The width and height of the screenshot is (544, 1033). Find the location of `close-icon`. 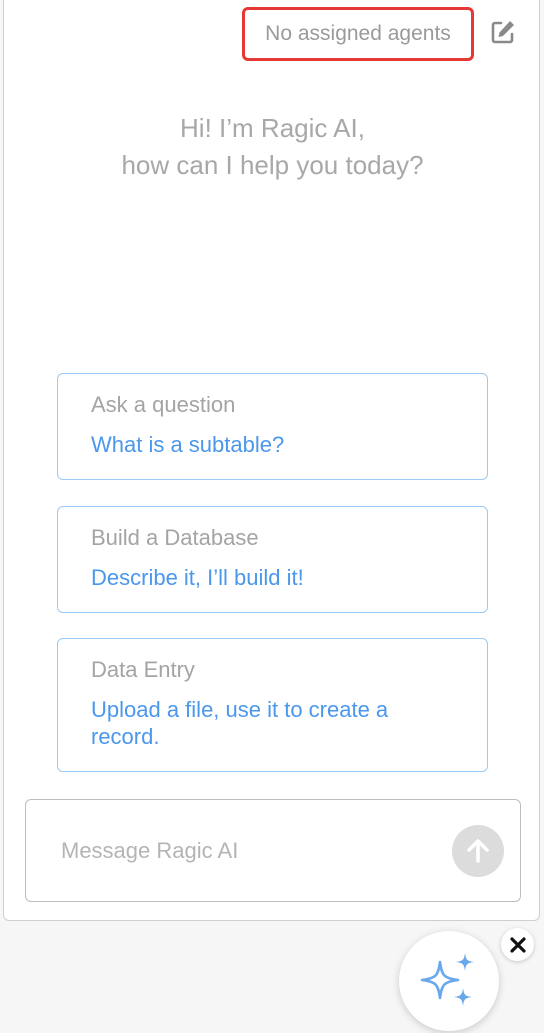

close-icon is located at coordinates (517, 944).